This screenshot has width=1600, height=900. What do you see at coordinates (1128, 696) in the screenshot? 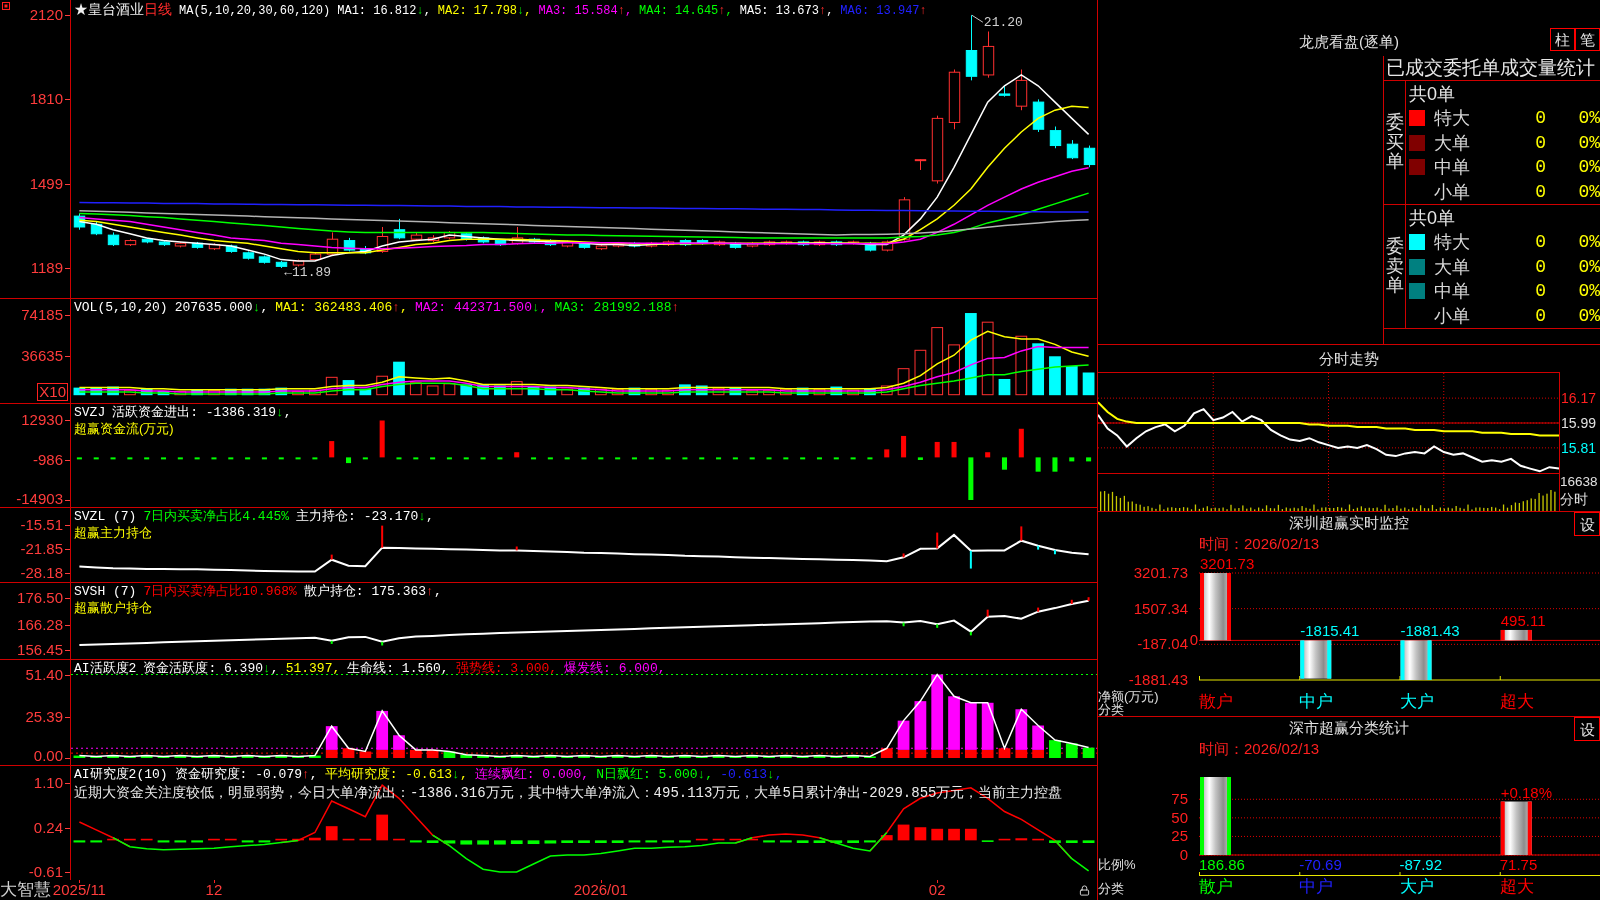
I see `axis-title: 净额(万元)` at bounding box center [1128, 696].